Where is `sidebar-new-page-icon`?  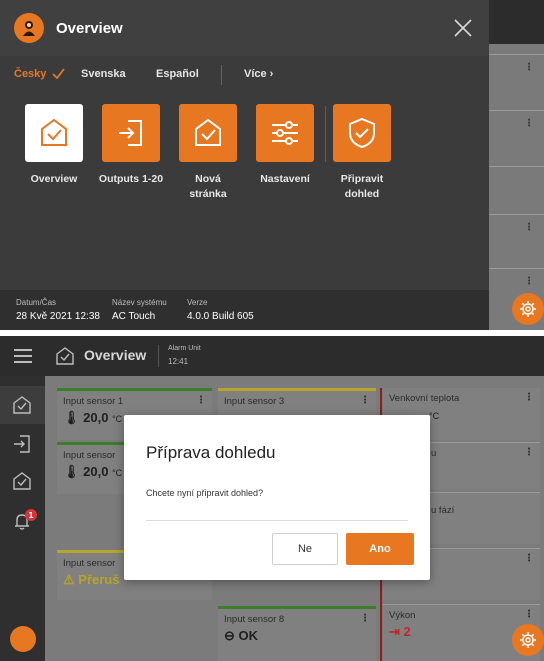
sidebar-new-page-icon is located at coordinates (22, 481).